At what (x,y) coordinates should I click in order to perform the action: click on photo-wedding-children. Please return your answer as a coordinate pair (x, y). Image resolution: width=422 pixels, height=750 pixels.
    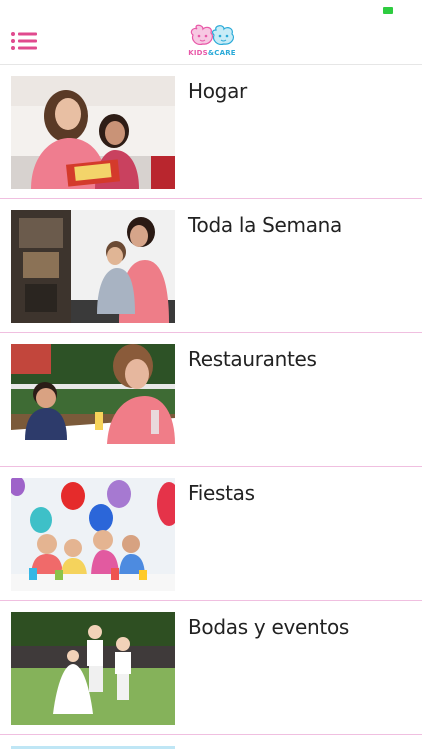
    Looking at the image, I should click on (93, 668).